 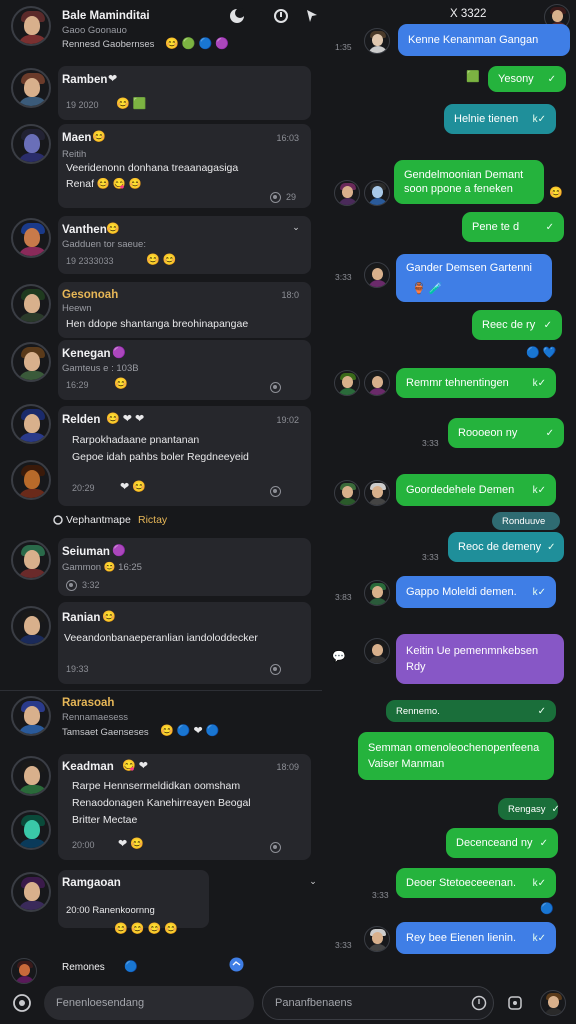 What do you see at coordinates (100, 1003) in the screenshot?
I see `message-input-placeholder: Fenenloesendang` at bounding box center [100, 1003].